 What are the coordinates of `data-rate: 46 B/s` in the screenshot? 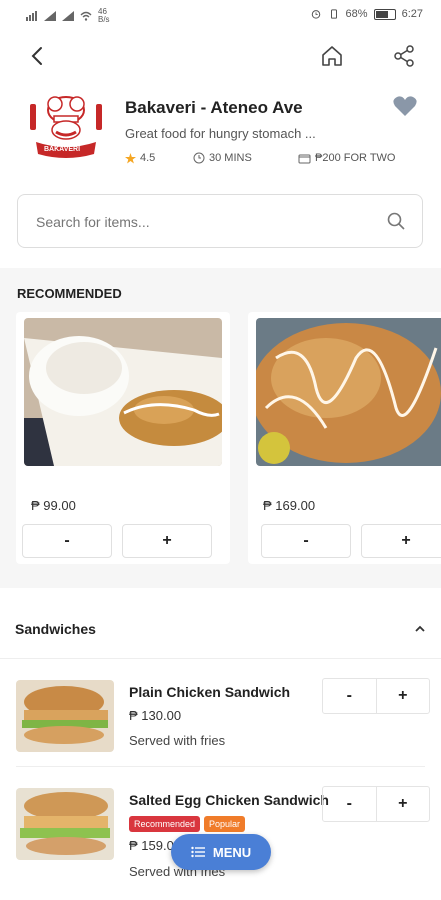 It's located at (104, 15).